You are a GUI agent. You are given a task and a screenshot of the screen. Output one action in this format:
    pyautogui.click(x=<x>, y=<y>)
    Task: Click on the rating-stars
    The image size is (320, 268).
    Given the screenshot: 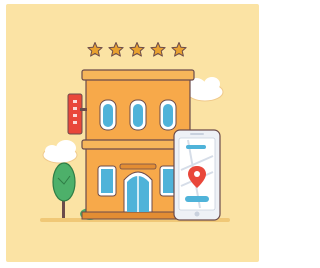 What is the action you would take?
    pyautogui.click(x=137, y=49)
    